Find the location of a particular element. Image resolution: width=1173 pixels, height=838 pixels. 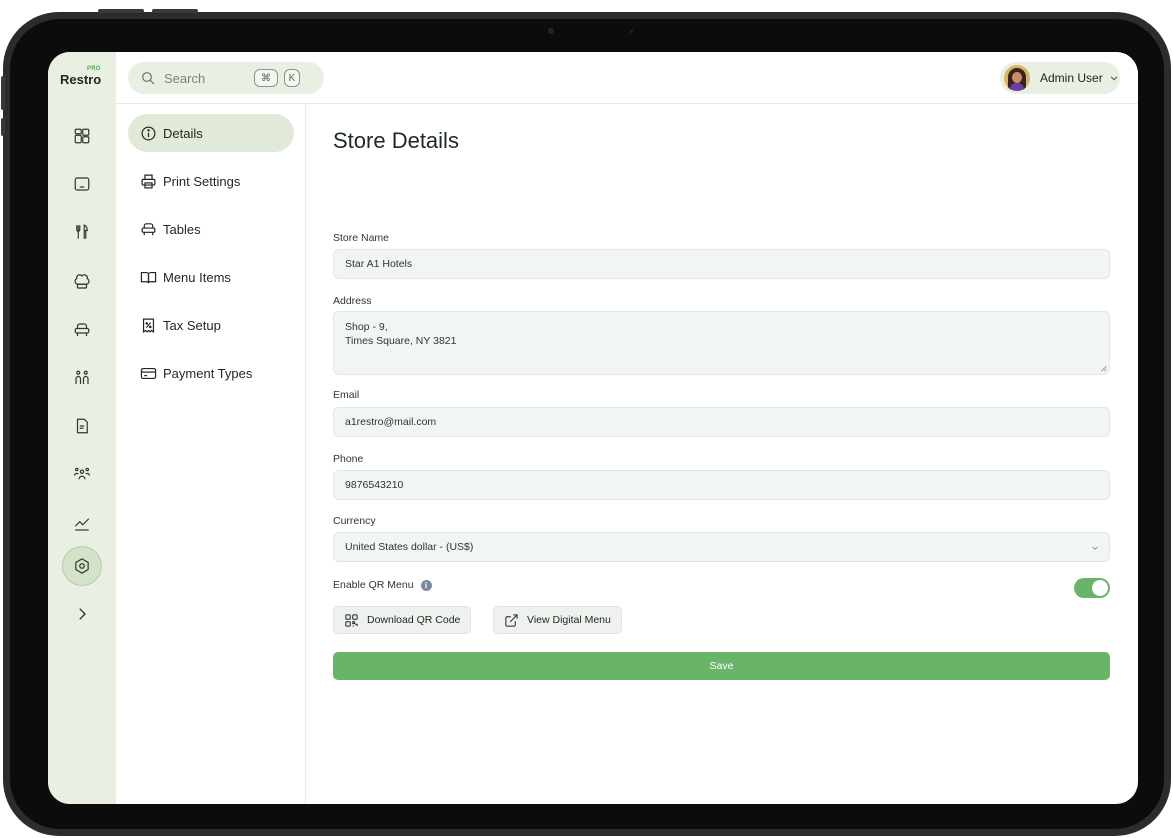

email-label: Email is located at coordinates (346, 395).